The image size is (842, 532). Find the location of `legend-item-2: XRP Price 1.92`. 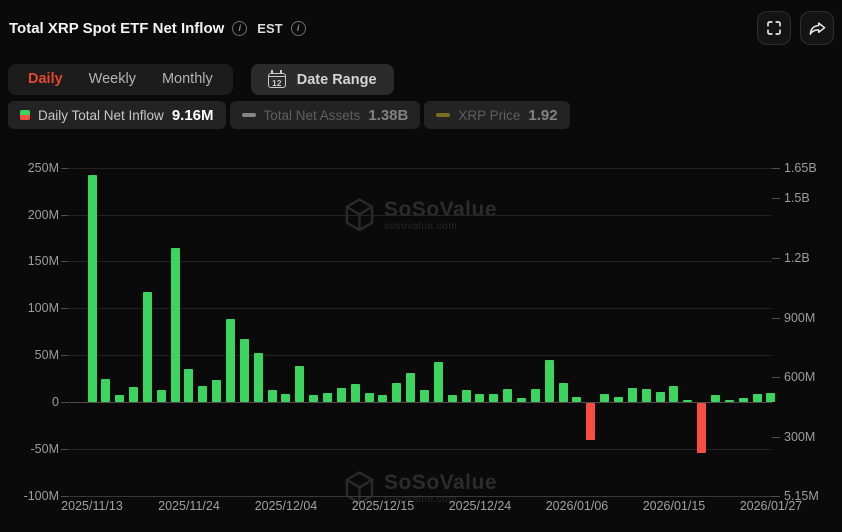

legend-item-2: XRP Price 1.92 is located at coordinates (497, 115).